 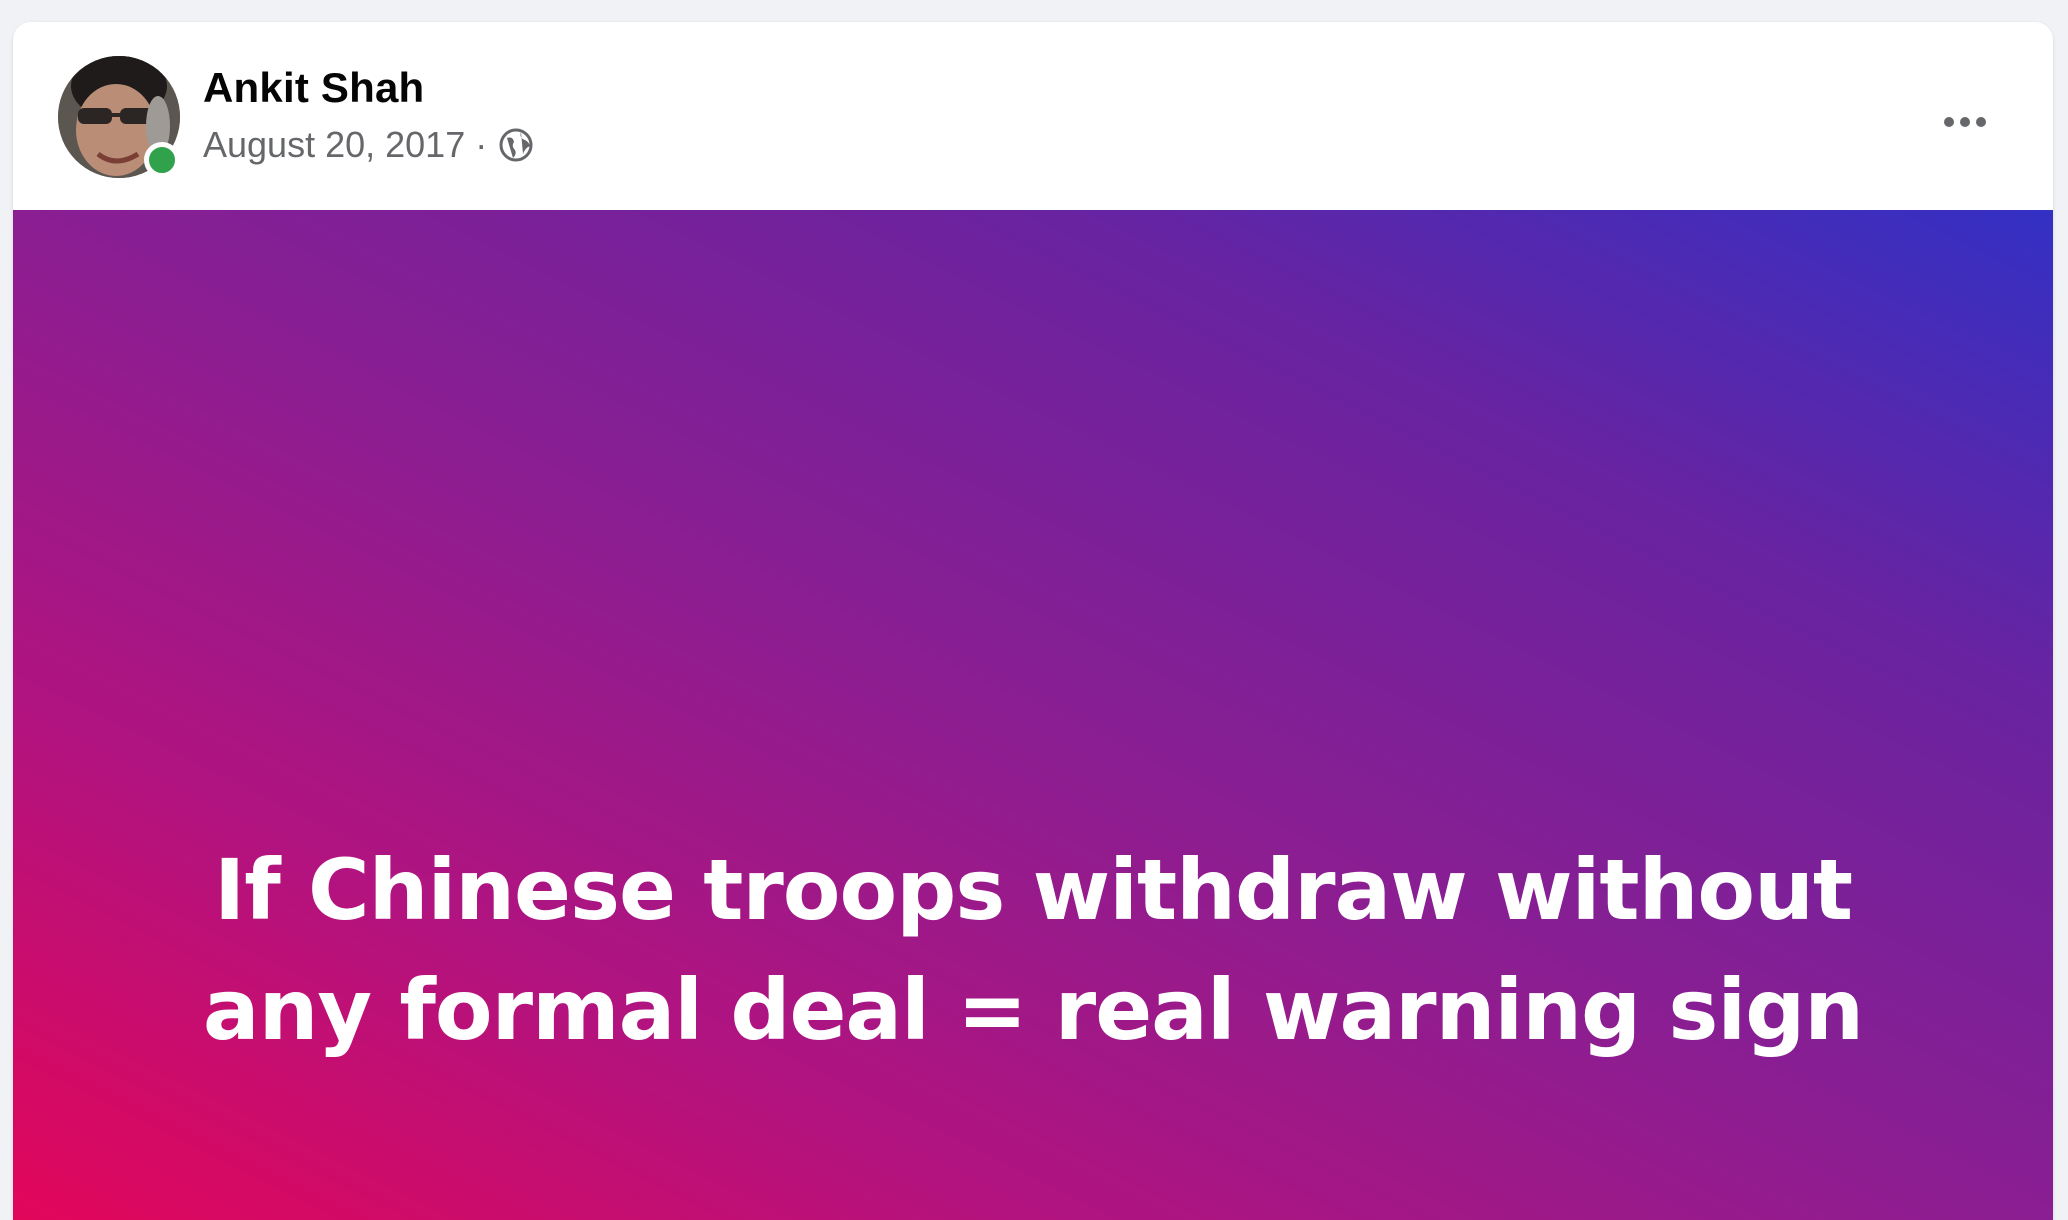 What do you see at coordinates (162, 160) in the screenshot?
I see `online-status-dot` at bounding box center [162, 160].